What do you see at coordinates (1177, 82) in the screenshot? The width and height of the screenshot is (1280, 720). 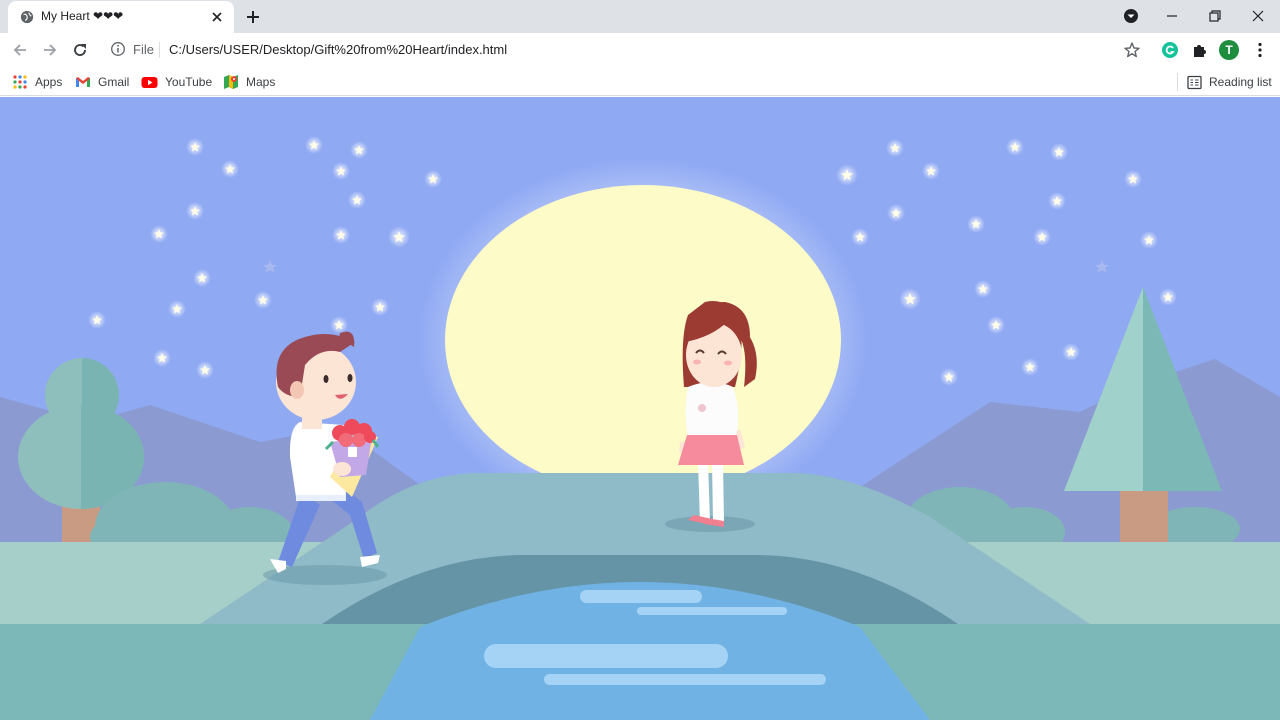 I see `bookmarks-separator` at bounding box center [1177, 82].